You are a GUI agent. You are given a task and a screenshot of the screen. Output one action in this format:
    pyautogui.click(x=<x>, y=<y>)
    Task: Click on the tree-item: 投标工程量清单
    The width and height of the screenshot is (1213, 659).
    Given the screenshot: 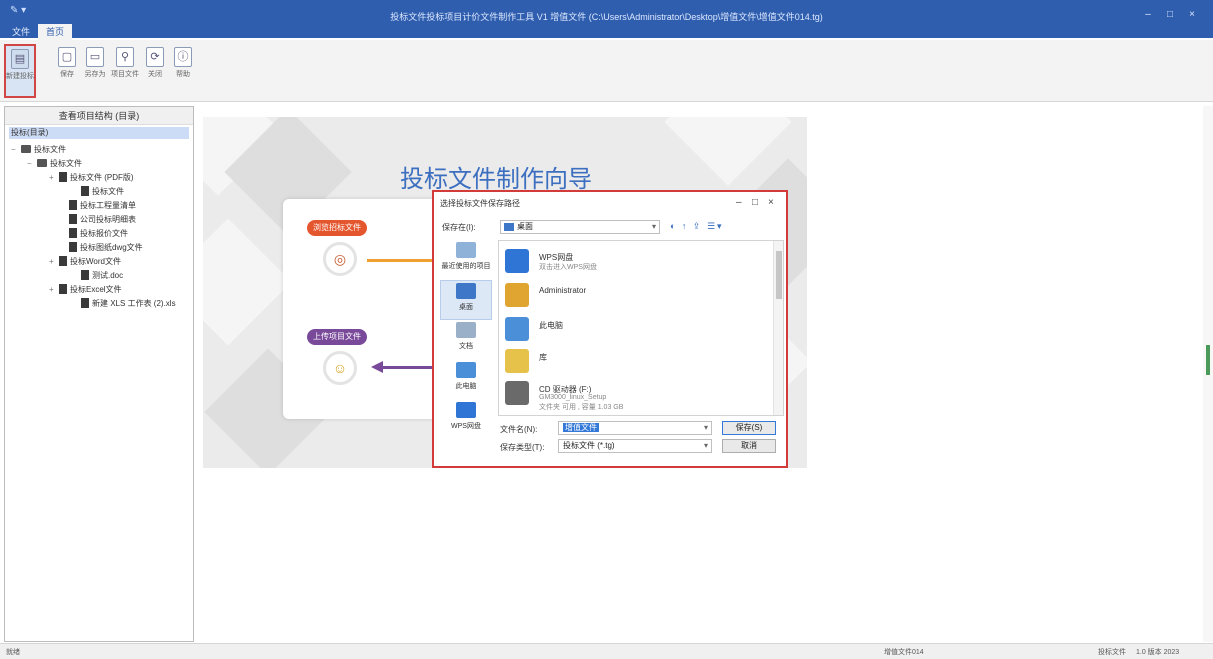 What is the action you would take?
    pyautogui.click(x=97, y=206)
    